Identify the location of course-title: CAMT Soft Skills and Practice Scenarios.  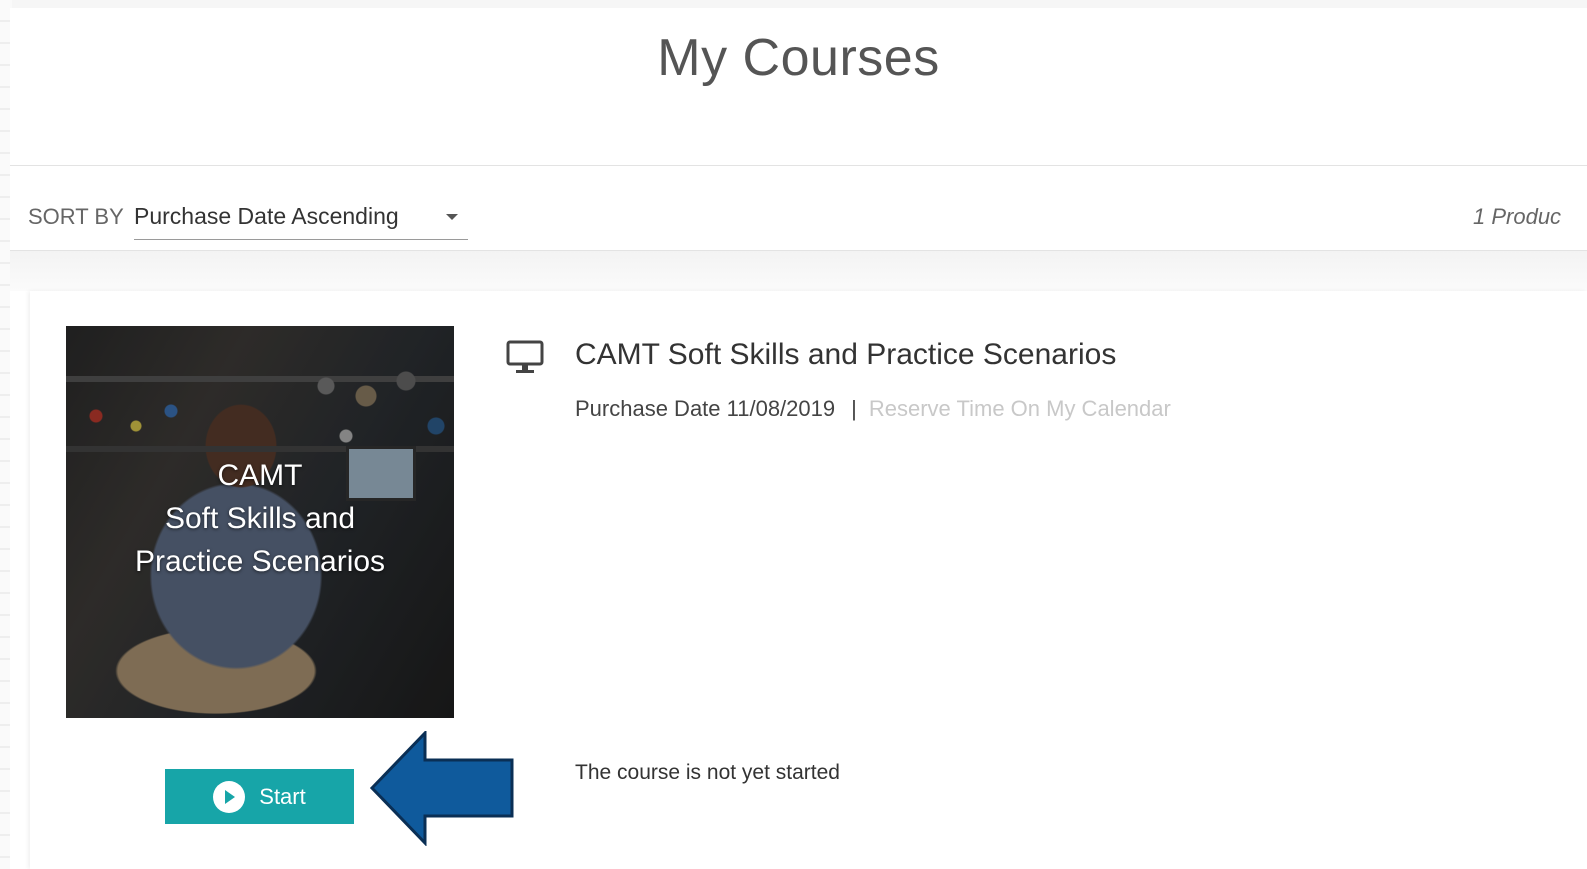
(845, 355).